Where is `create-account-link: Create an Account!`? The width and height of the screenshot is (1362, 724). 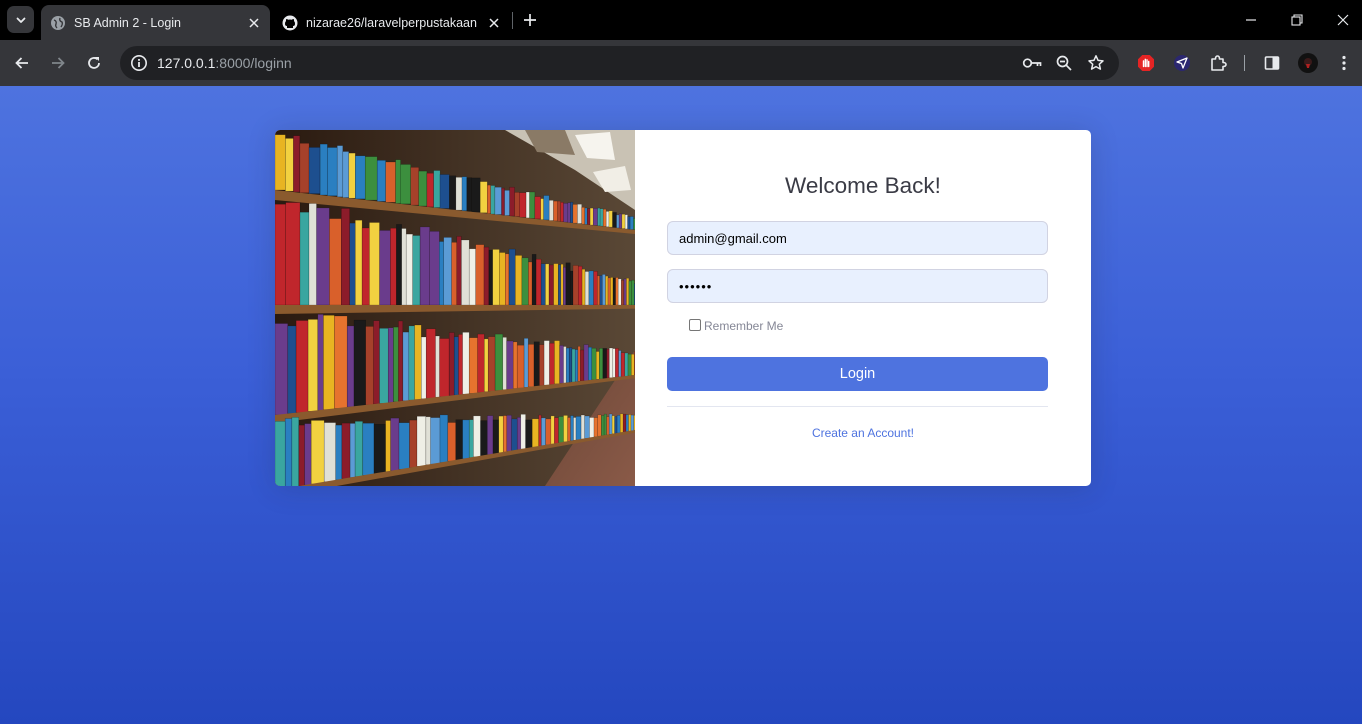 create-account-link: Create an Account! is located at coordinates (863, 433).